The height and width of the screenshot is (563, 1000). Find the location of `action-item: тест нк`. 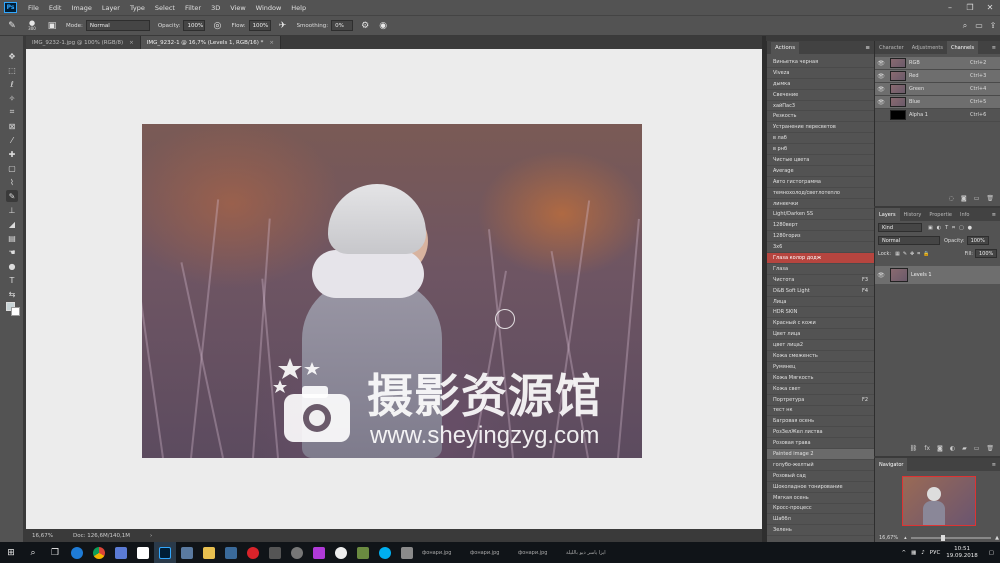

action-item: тест нк is located at coordinates (820, 411).